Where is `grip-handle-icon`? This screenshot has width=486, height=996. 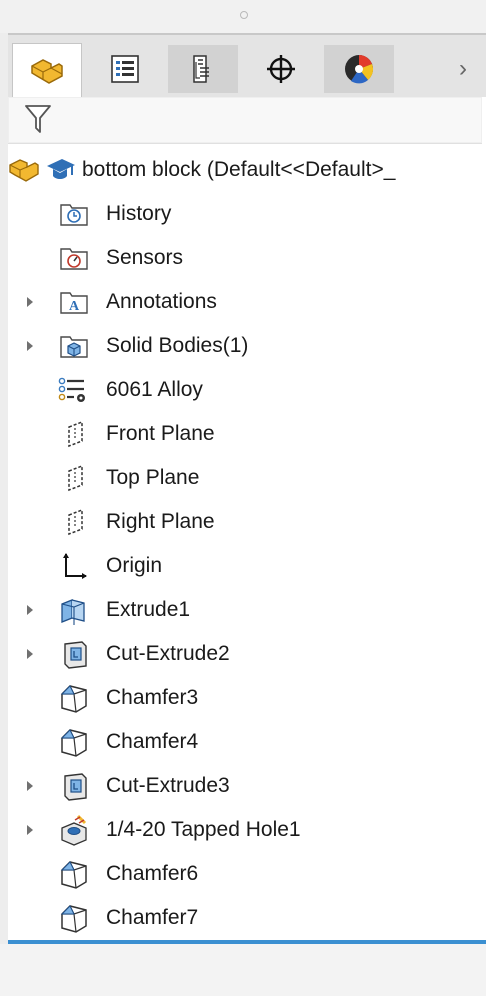 grip-handle-icon is located at coordinates (244, 15).